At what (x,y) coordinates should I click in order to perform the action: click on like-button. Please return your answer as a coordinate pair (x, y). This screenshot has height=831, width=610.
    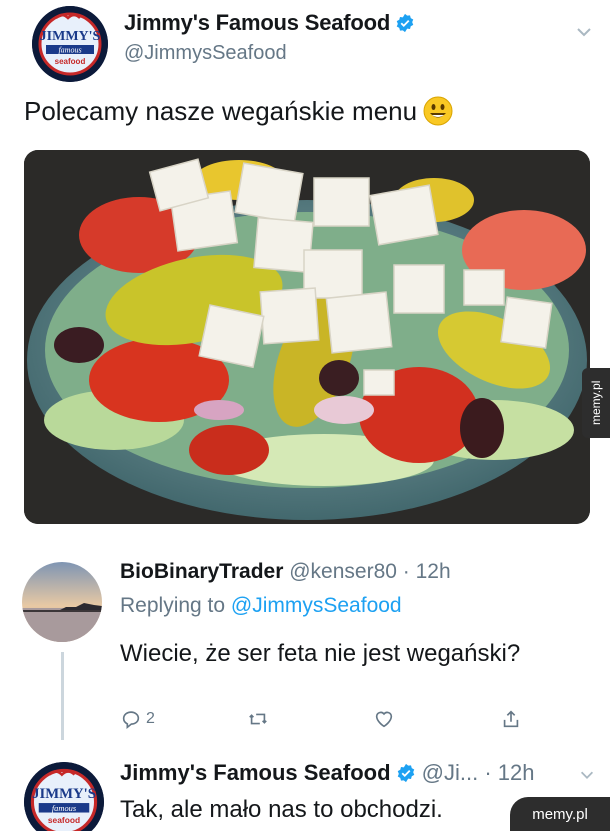
    Looking at the image, I should click on (384, 719).